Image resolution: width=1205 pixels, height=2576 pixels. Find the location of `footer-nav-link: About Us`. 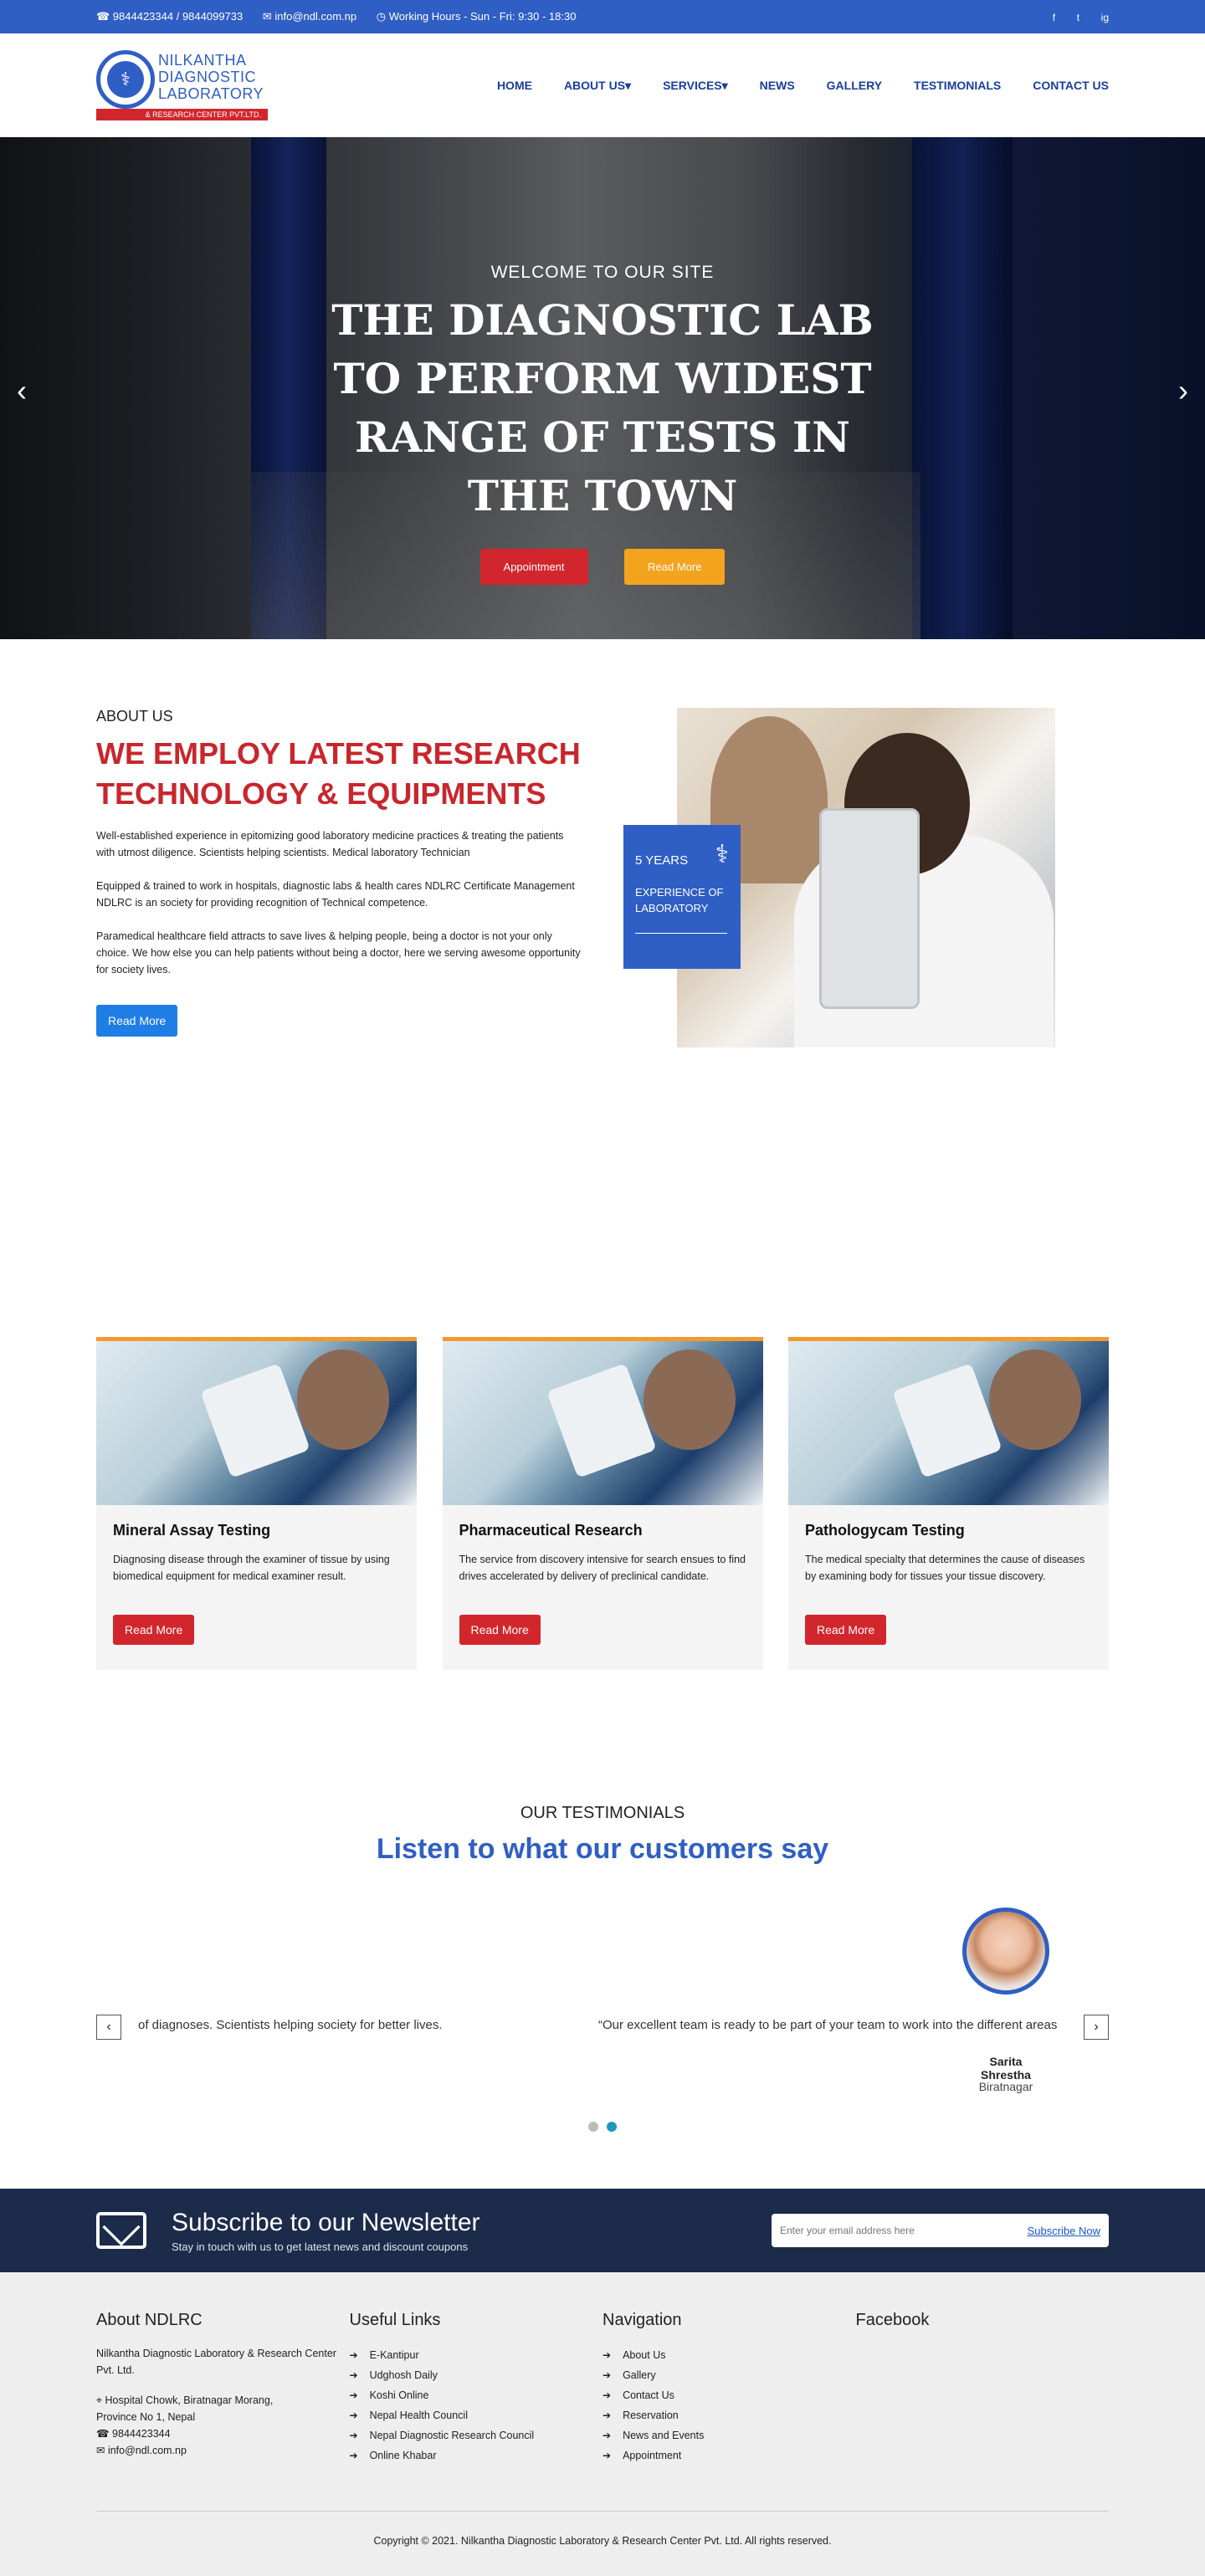

footer-nav-link: About Us is located at coordinates (729, 2355).